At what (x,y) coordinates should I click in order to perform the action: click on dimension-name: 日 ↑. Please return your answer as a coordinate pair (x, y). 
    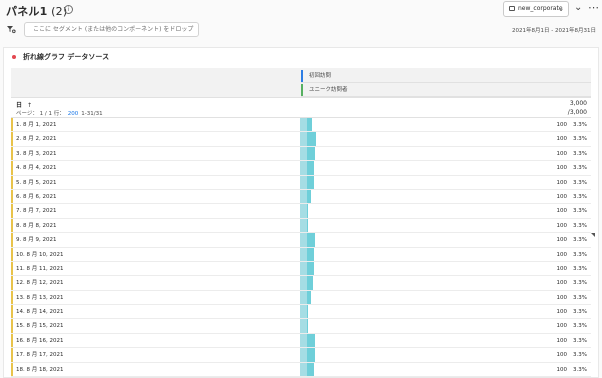
    Looking at the image, I should click on (24, 104).